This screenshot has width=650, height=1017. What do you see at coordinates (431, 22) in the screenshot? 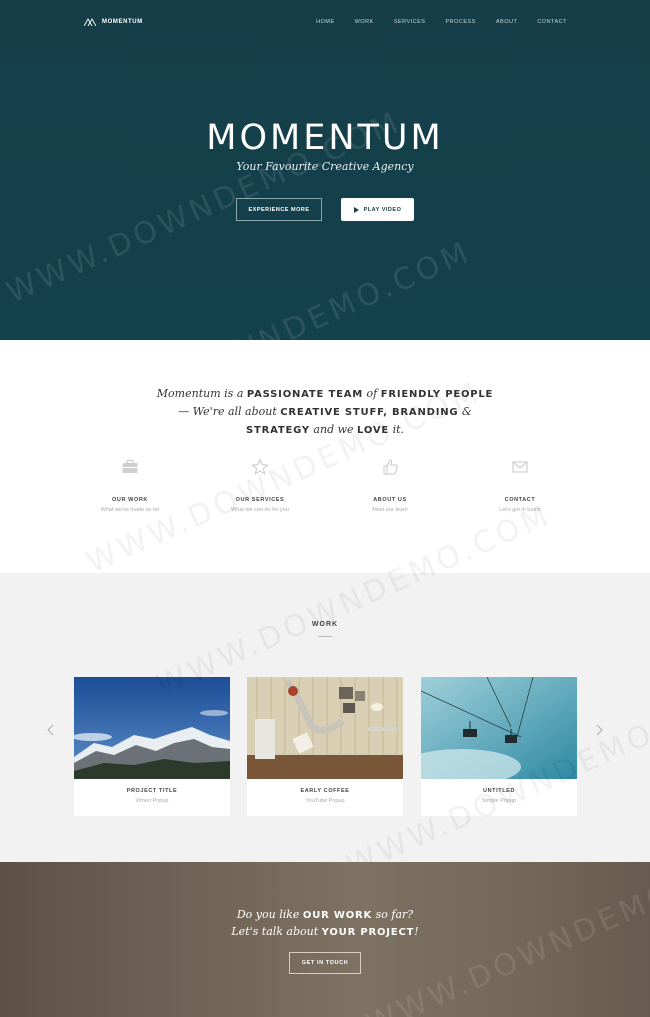
I see `main-menu: HOME WORK SERVICES PROCESS ABOUT CONTACT` at bounding box center [431, 22].